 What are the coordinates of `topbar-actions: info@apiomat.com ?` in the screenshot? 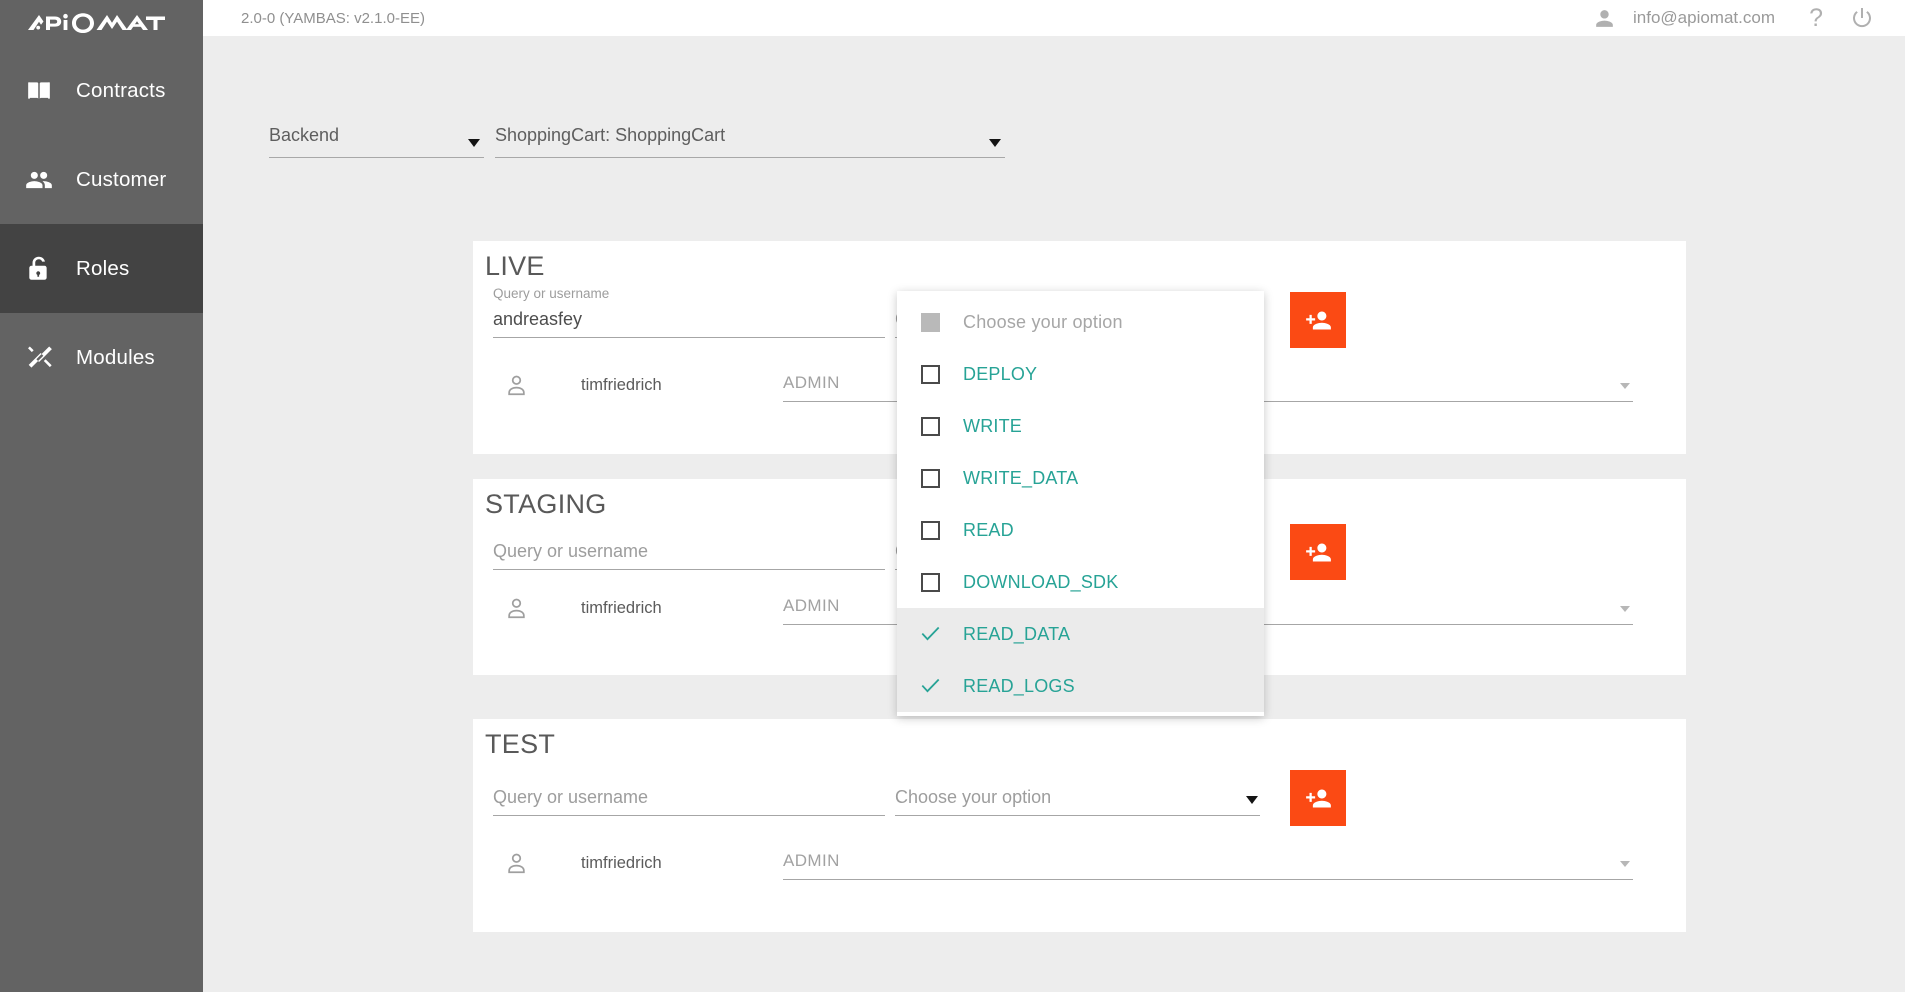 It's located at (1743, 18).